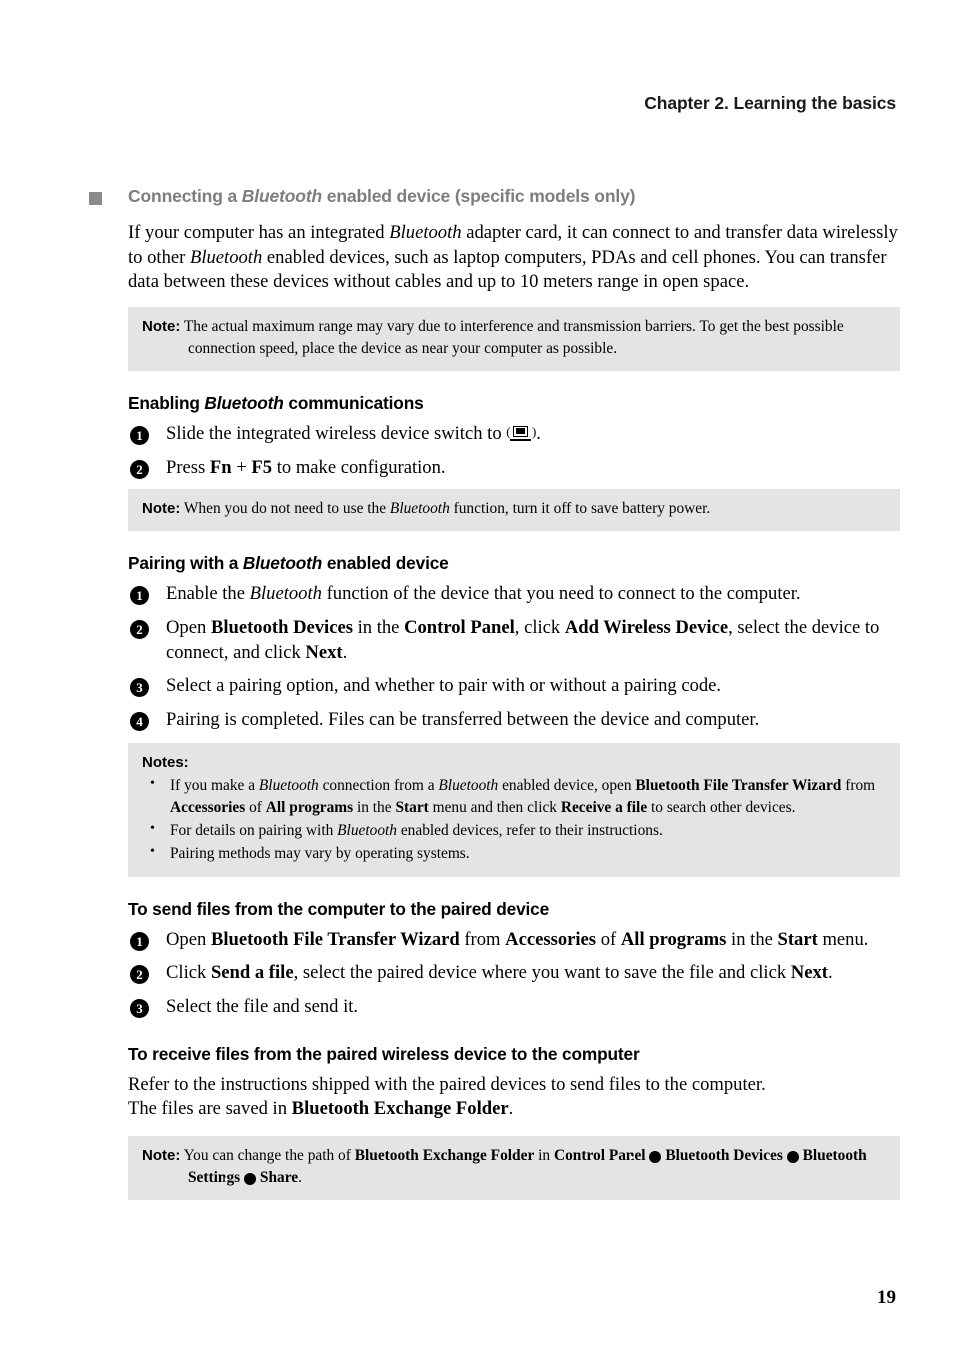 Image resolution: width=954 pixels, height=1352 pixels. What do you see at coordinates (538, 433) in the screenshot?
I see `step-text-2: .` at bounding box center [538, 433].